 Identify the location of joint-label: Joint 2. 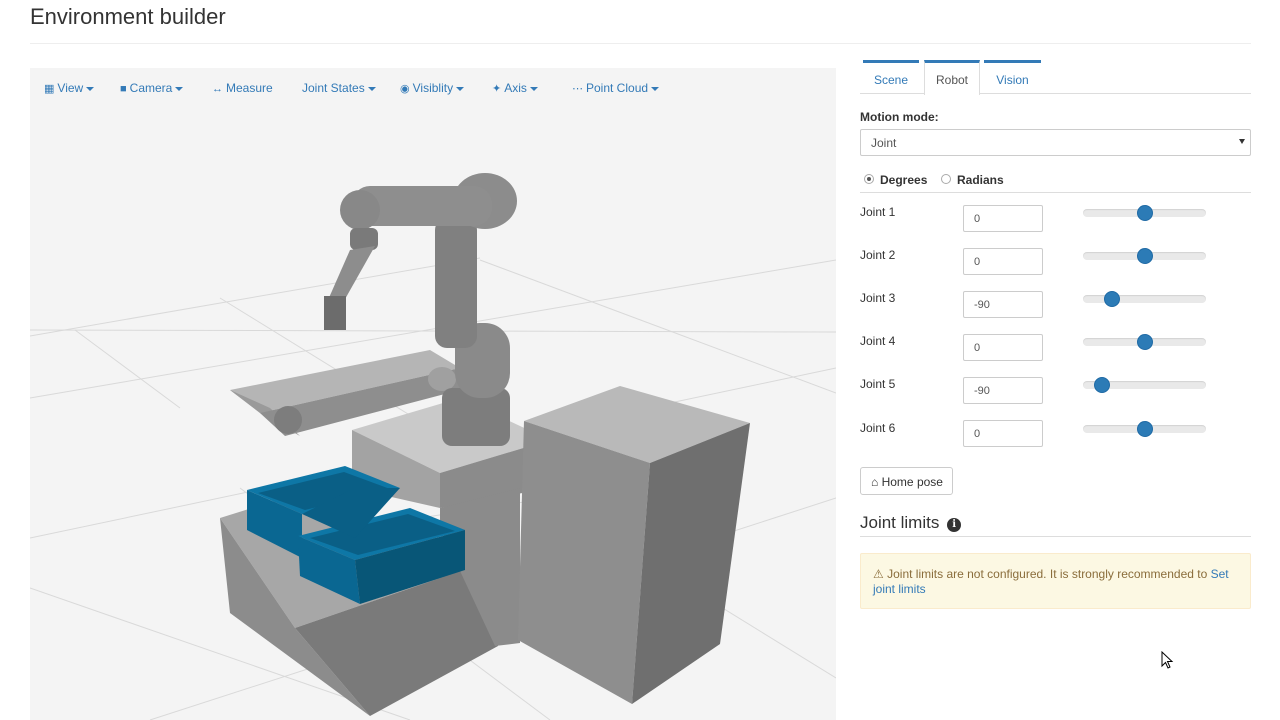
(878, 255).